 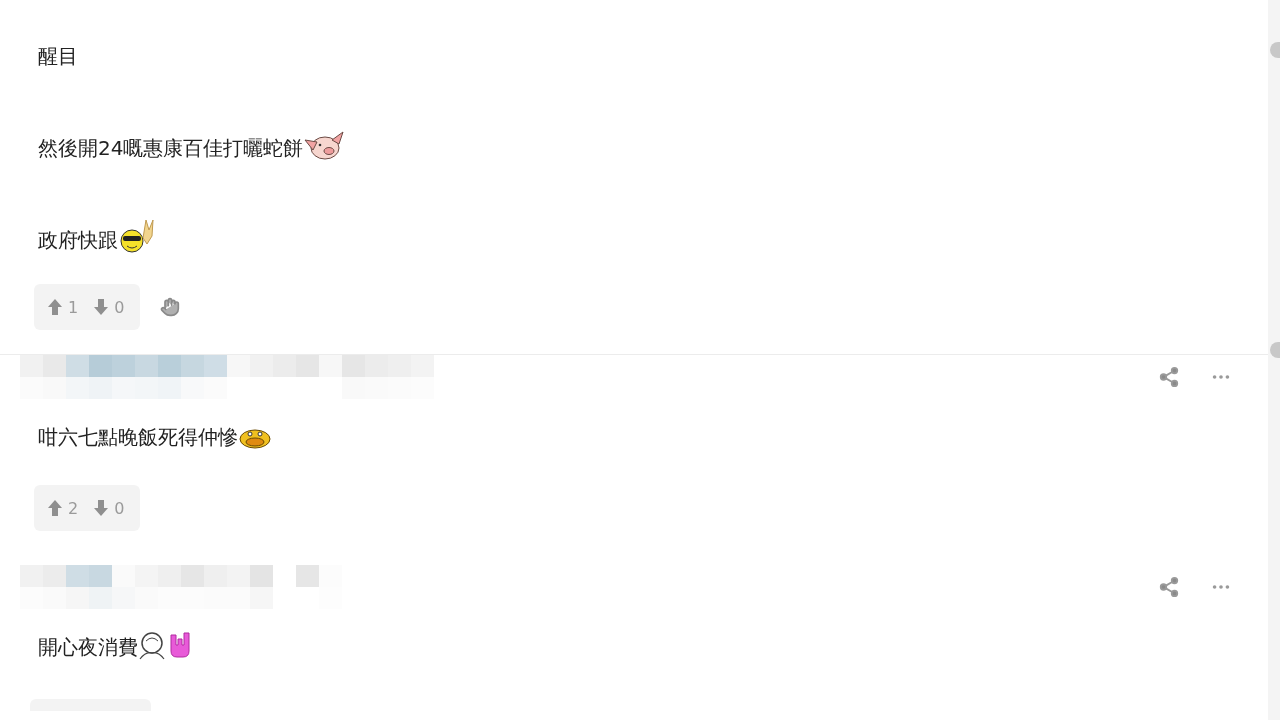 What do you see at coordinates (137, 437) in the screenshot?
I see `comment-text: 咁六七點晚飯死得仲慘` at bounding box center [137, 437].